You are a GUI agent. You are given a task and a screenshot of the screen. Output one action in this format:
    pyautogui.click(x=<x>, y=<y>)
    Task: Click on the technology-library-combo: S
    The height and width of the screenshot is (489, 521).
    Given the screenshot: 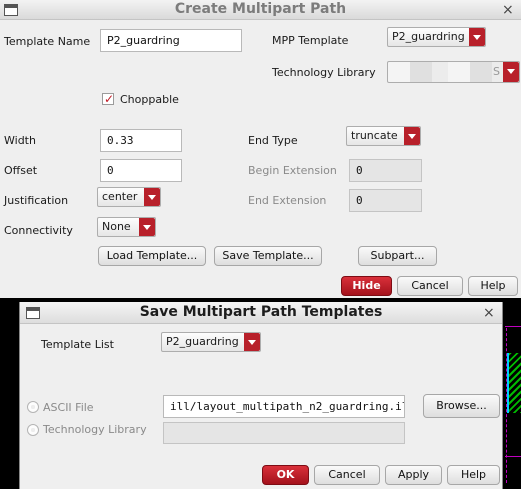 What is the action you would take?
    pyautogui.click(x=453, y=72)
    